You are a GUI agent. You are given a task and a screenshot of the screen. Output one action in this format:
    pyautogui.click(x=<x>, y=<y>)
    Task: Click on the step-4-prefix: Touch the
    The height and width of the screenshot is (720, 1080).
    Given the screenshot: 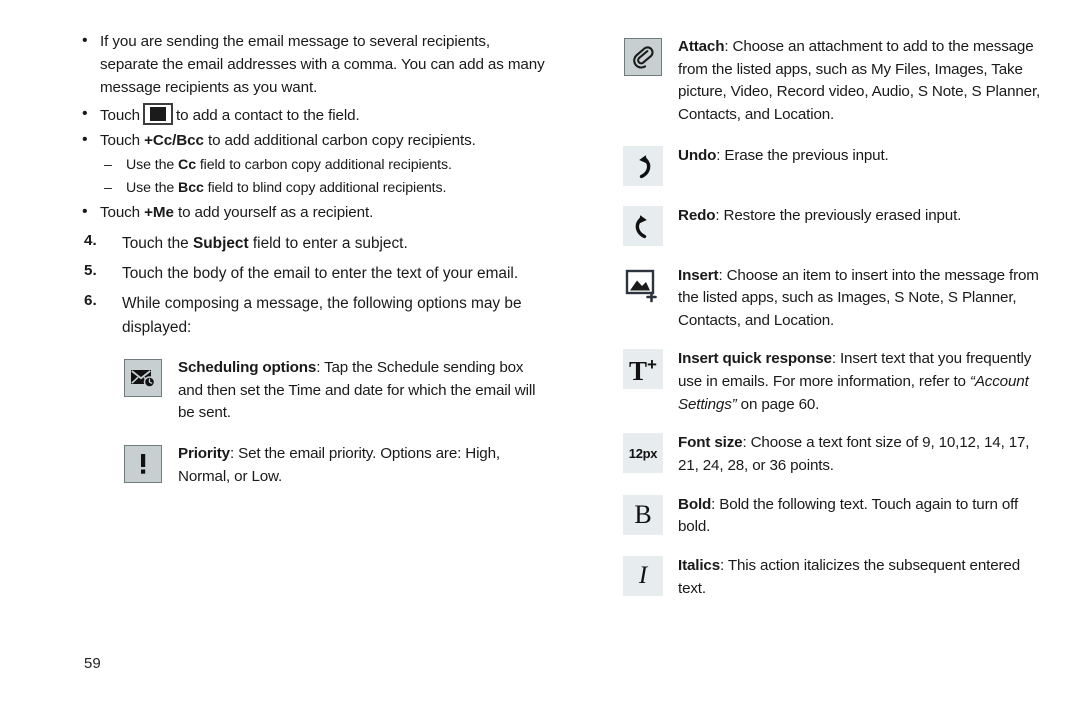 What is the action you would take?
    pyautogui.click(x=158, y=243)
    